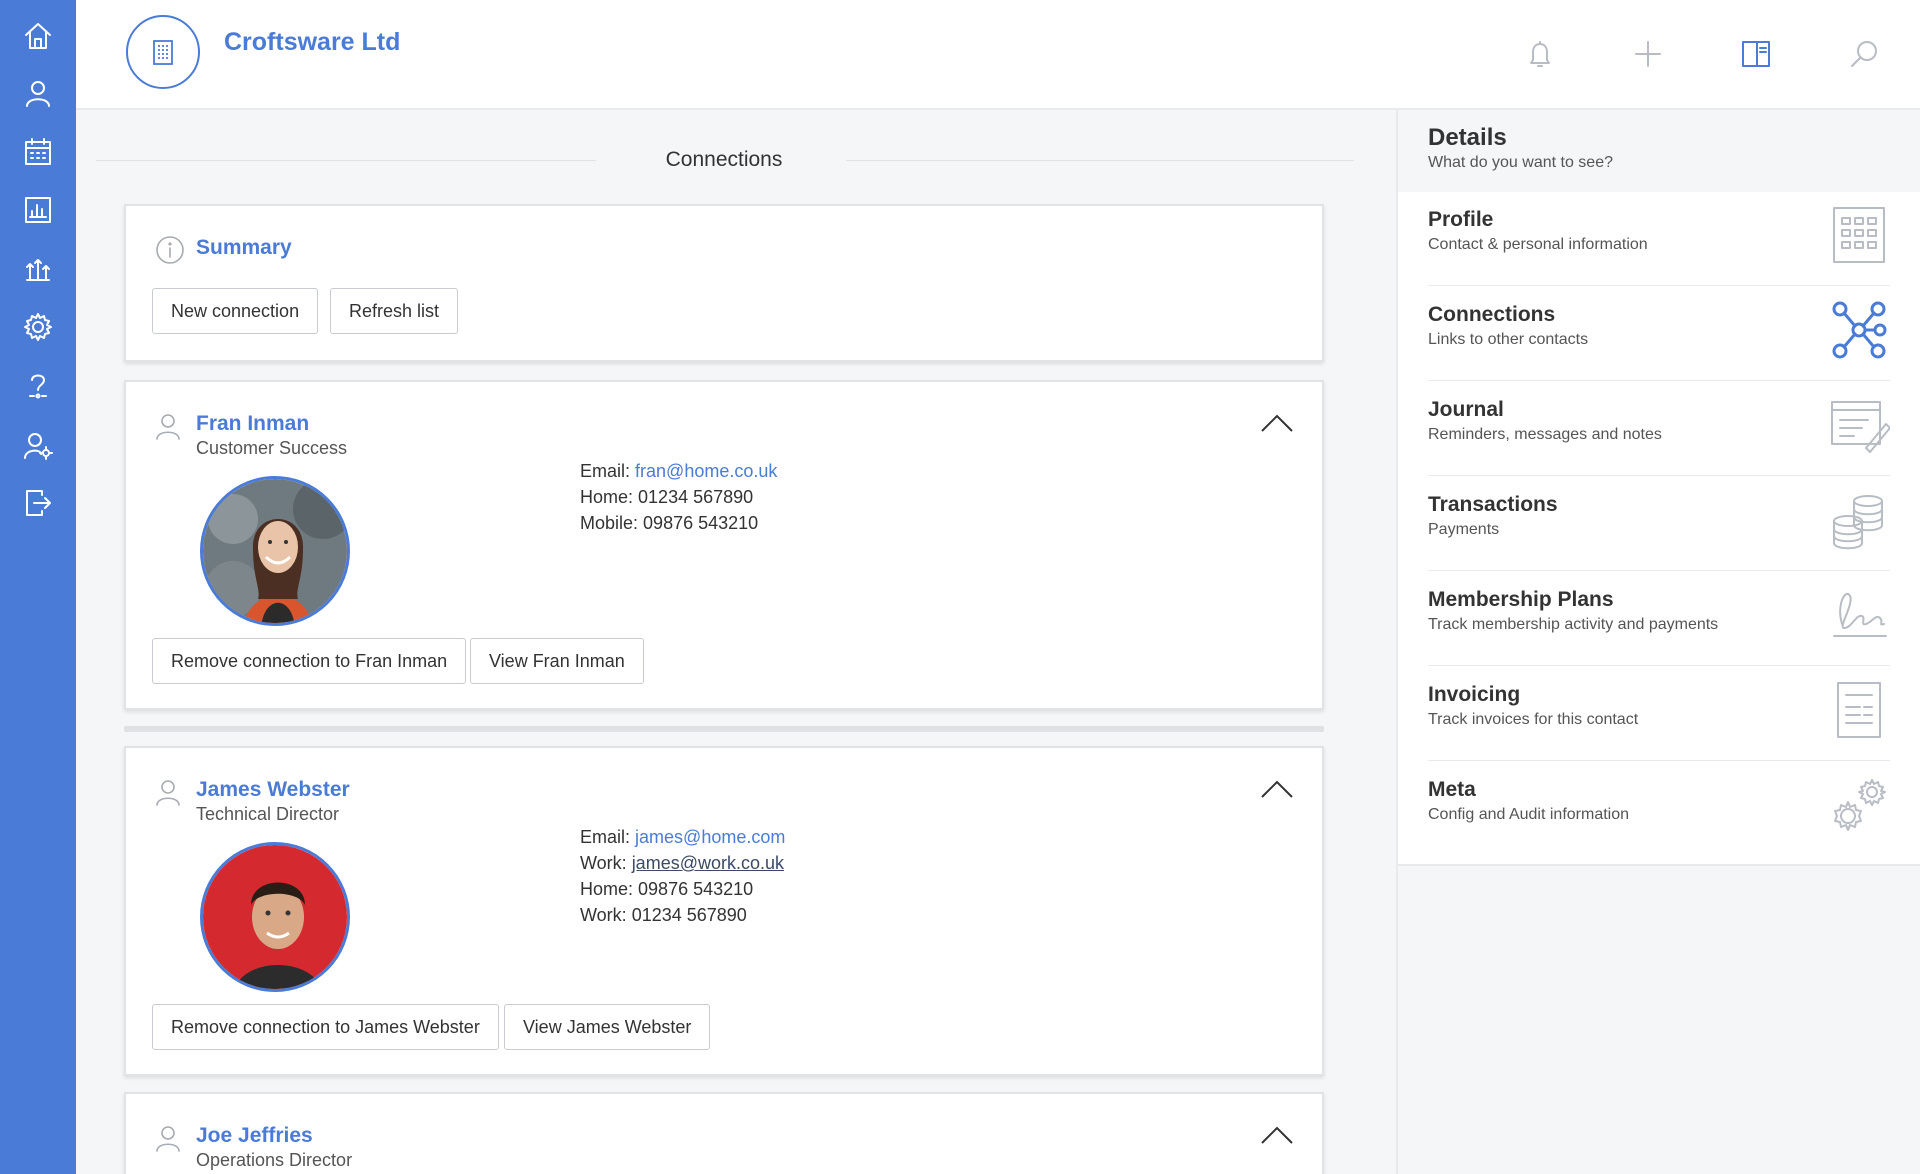 The width and height of the screenshot is (1920, 1174). Describe the element at coordinates (689, 915) in the screenshot. I see `work-phone: 01234 567890` at that location.